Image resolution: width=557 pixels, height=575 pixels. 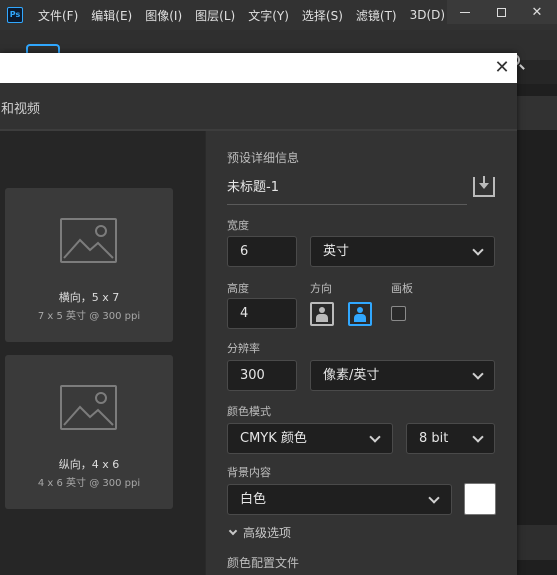 I want to click on preset-subtitle: 7 x 5 英寸 @ 300 ppi, so click(x=89, y=316).